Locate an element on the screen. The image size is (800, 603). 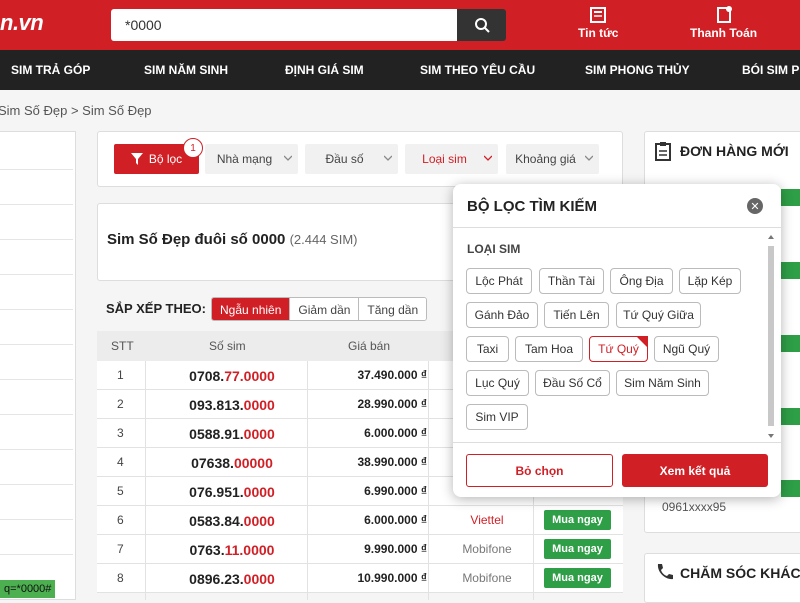
sim-price: 6.990.000 ₫ is located at coordinates (395, 491).